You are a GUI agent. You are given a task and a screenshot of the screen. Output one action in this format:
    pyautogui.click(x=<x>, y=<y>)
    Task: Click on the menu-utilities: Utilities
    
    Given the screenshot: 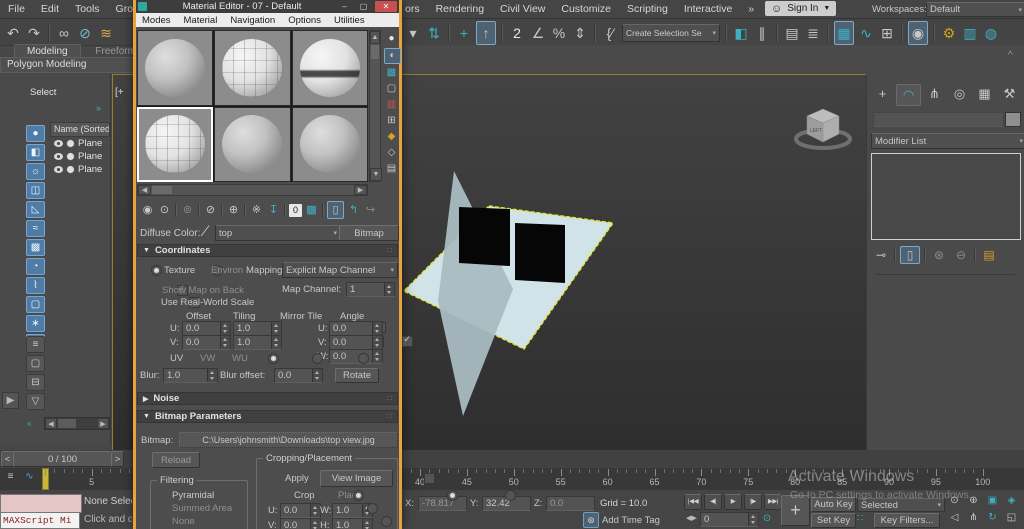 What is the action you would take?
    pyautogui.click(x=349, y=20)
    